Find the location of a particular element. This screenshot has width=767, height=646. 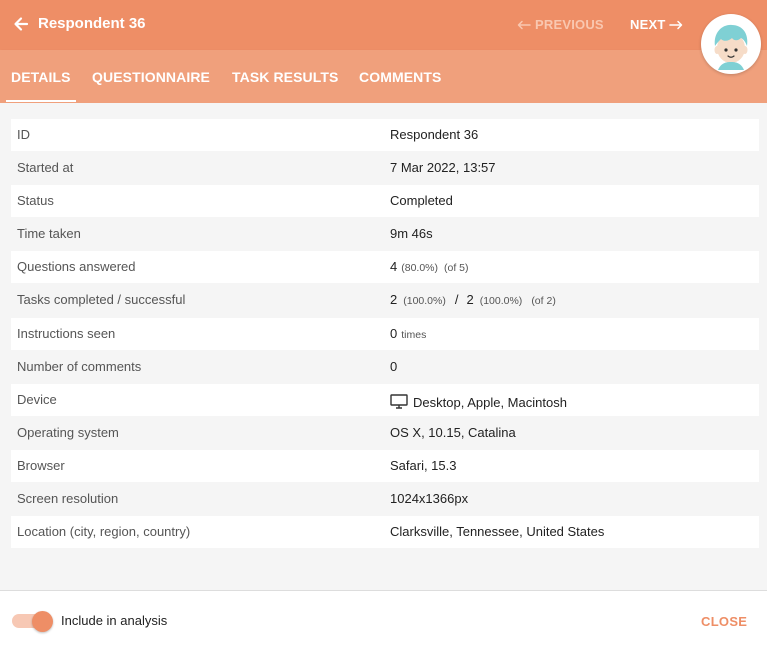

details-row-screen-resolution: Screen resolution 1024x1366px is located at coordinates (385, 499).